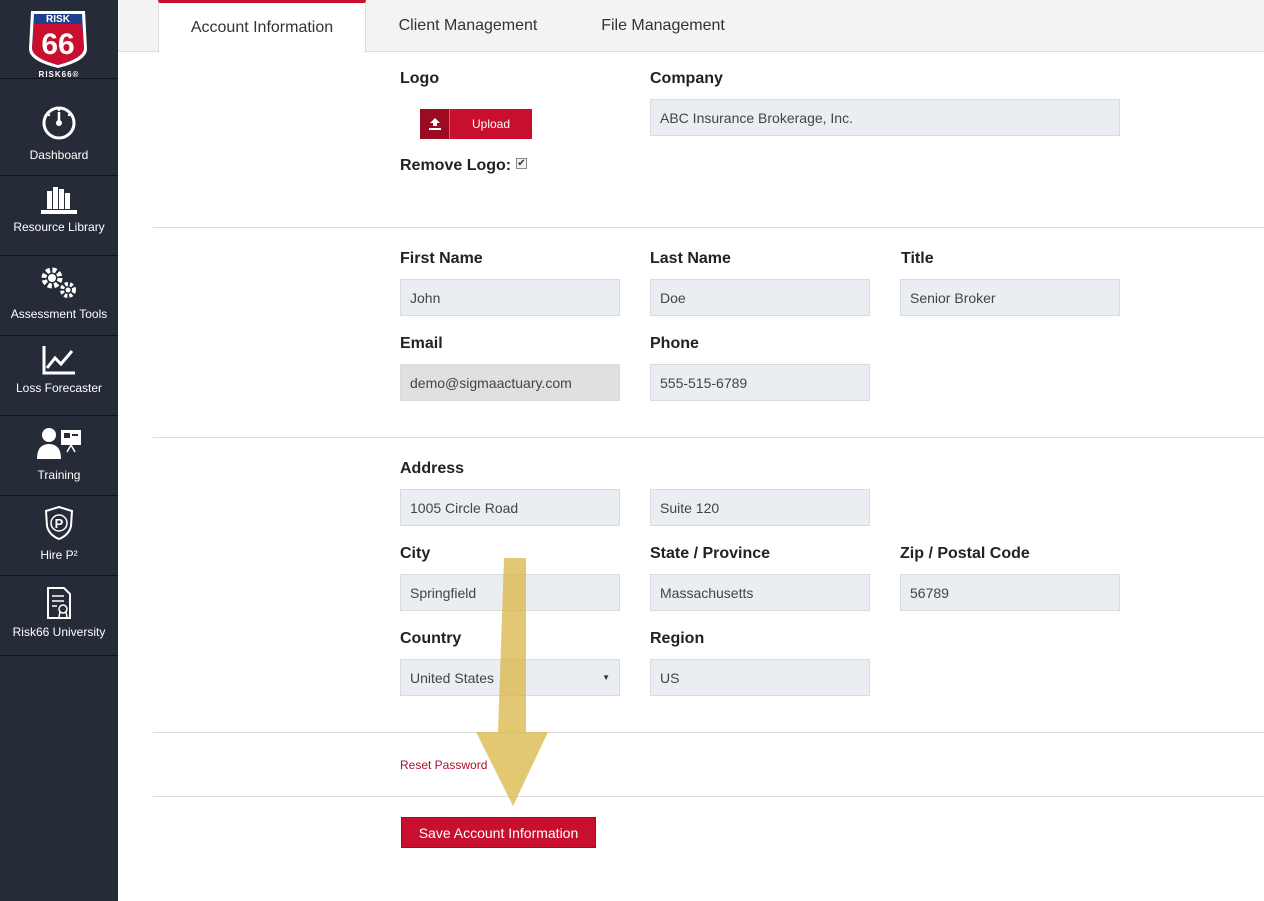  Describe the element at coordinates (760, 297) in the screenshot. I see `last-name-input: Doe` at that location.